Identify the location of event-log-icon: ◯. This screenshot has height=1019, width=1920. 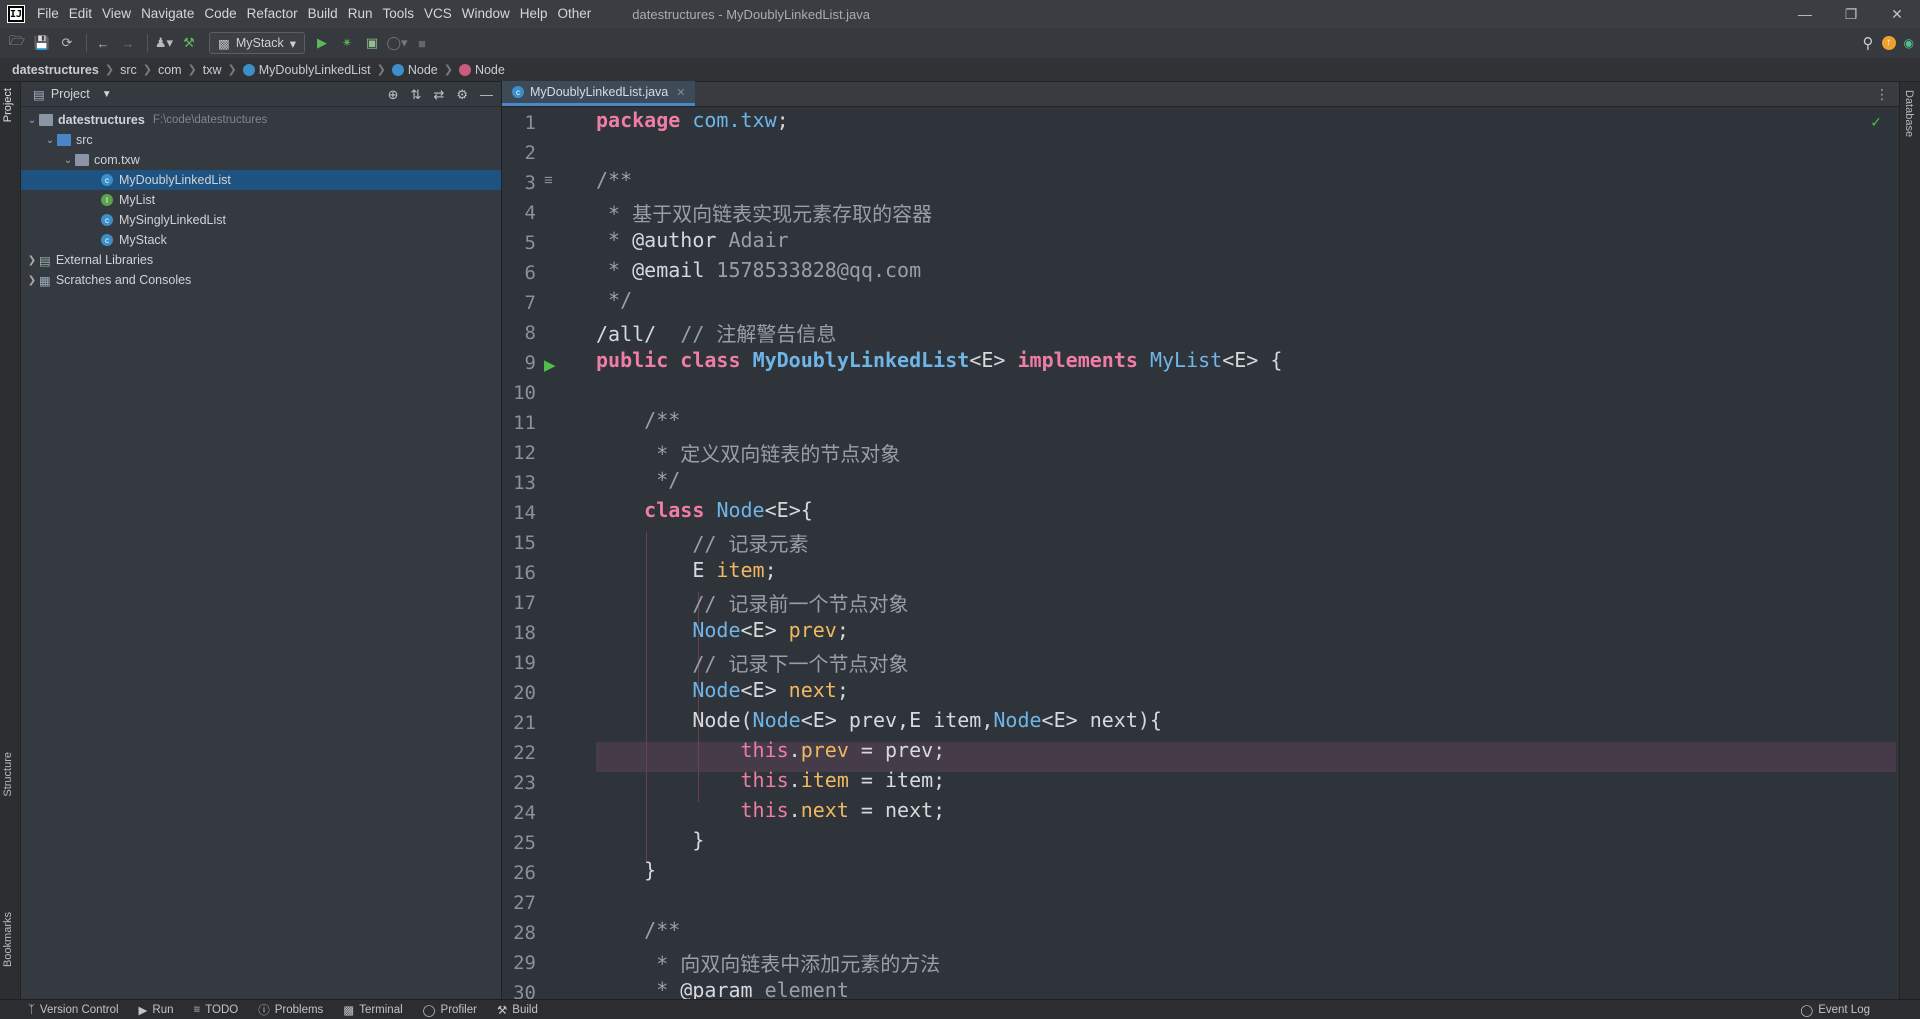
(1807, 1010).